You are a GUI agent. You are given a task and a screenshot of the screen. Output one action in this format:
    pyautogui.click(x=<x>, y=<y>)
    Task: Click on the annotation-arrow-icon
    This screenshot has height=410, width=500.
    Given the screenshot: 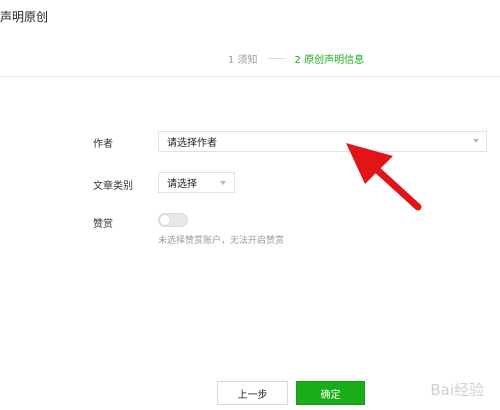 What is the action you would take?
    pyautogui.click(x=384, y=177)
    